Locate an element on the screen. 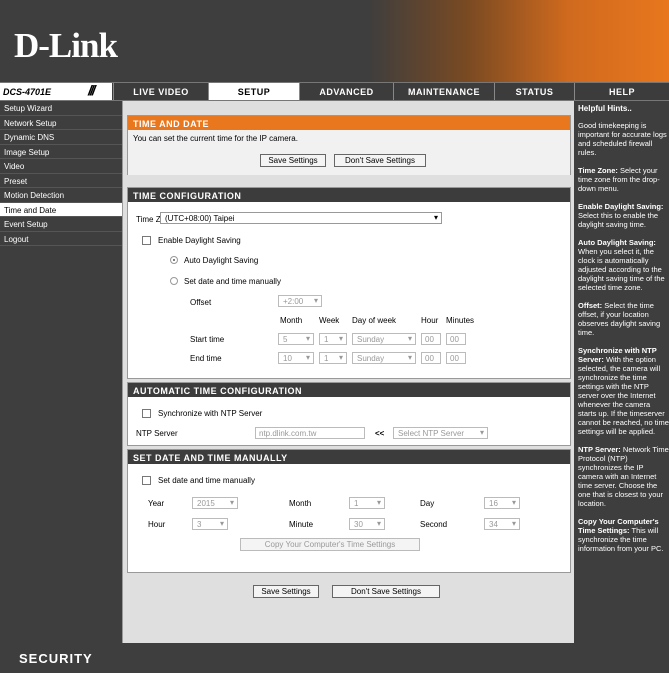  ntp-server-input: ntp.dlink.com.tw is located at coordinates (310, 433).